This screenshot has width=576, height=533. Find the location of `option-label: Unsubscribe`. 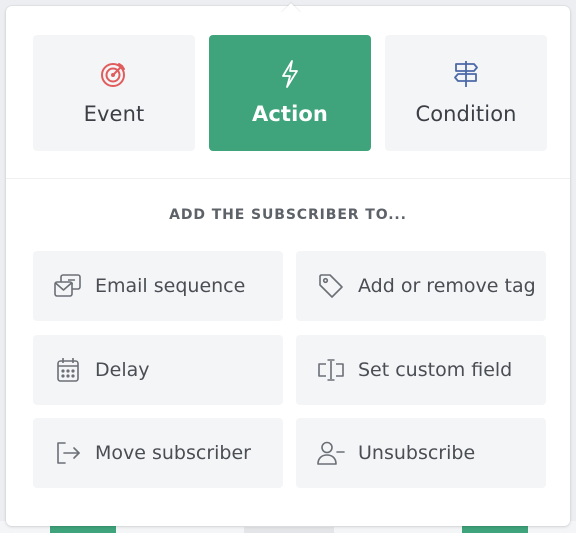

option-label: Unsubscribe is located at coordinates (417, 453).